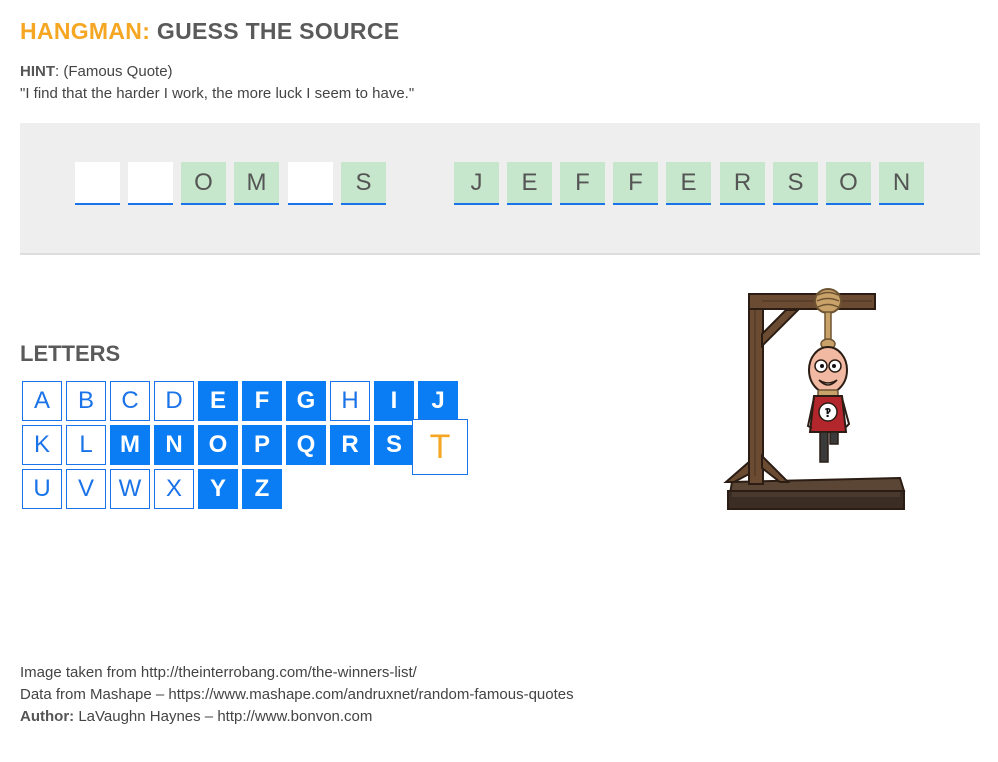  What do you see at coordinates (394, 445) in the screenshot?
I see `letter-key-s: S` at bounding box center [394, 445].